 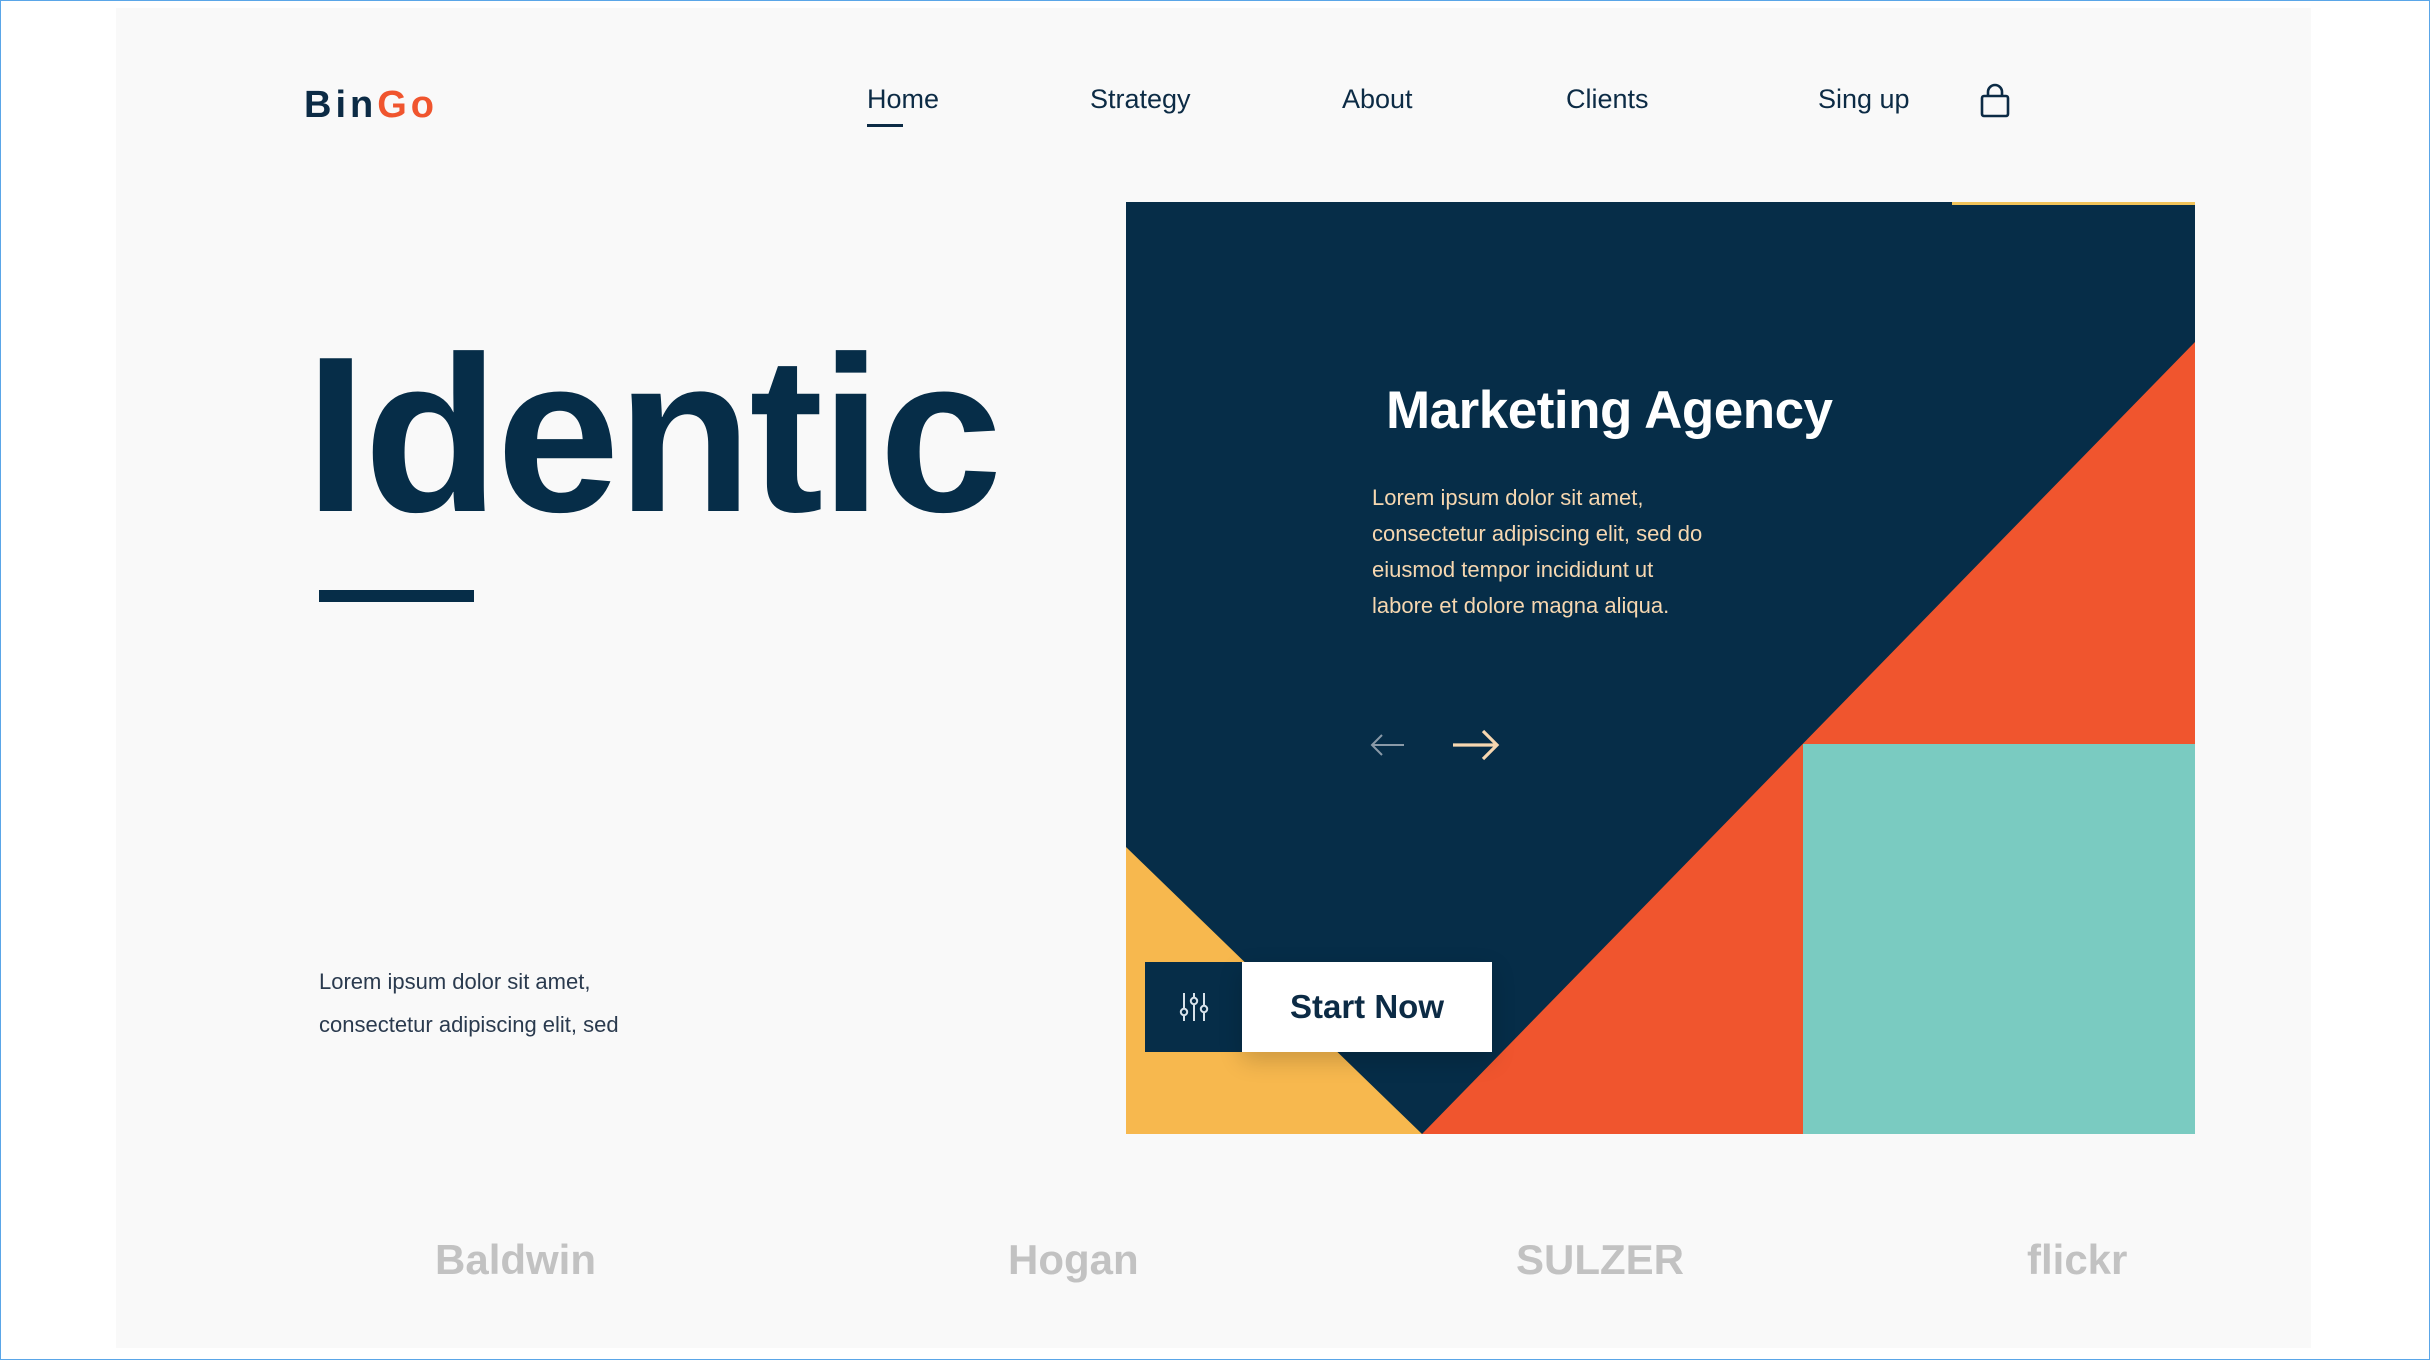 What do you see at coordinates (1476, 745) in the screenshot?
I see `arrow-right-icon` at bounding box center [1476, 745].